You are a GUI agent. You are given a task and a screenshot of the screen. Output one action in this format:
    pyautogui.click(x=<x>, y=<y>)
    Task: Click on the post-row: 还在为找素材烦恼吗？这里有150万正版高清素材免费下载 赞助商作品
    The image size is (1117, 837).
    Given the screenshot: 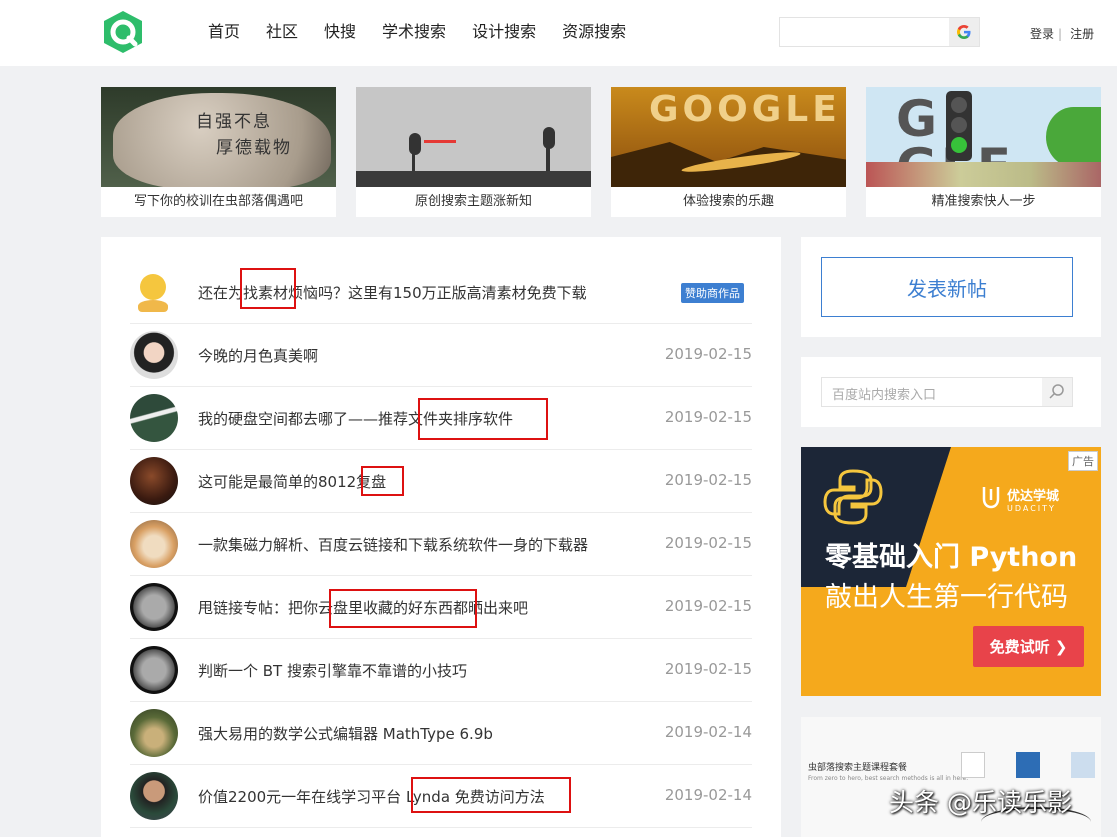 What is the action you would take?
    pyautogui.click(x=441, y=292)
    